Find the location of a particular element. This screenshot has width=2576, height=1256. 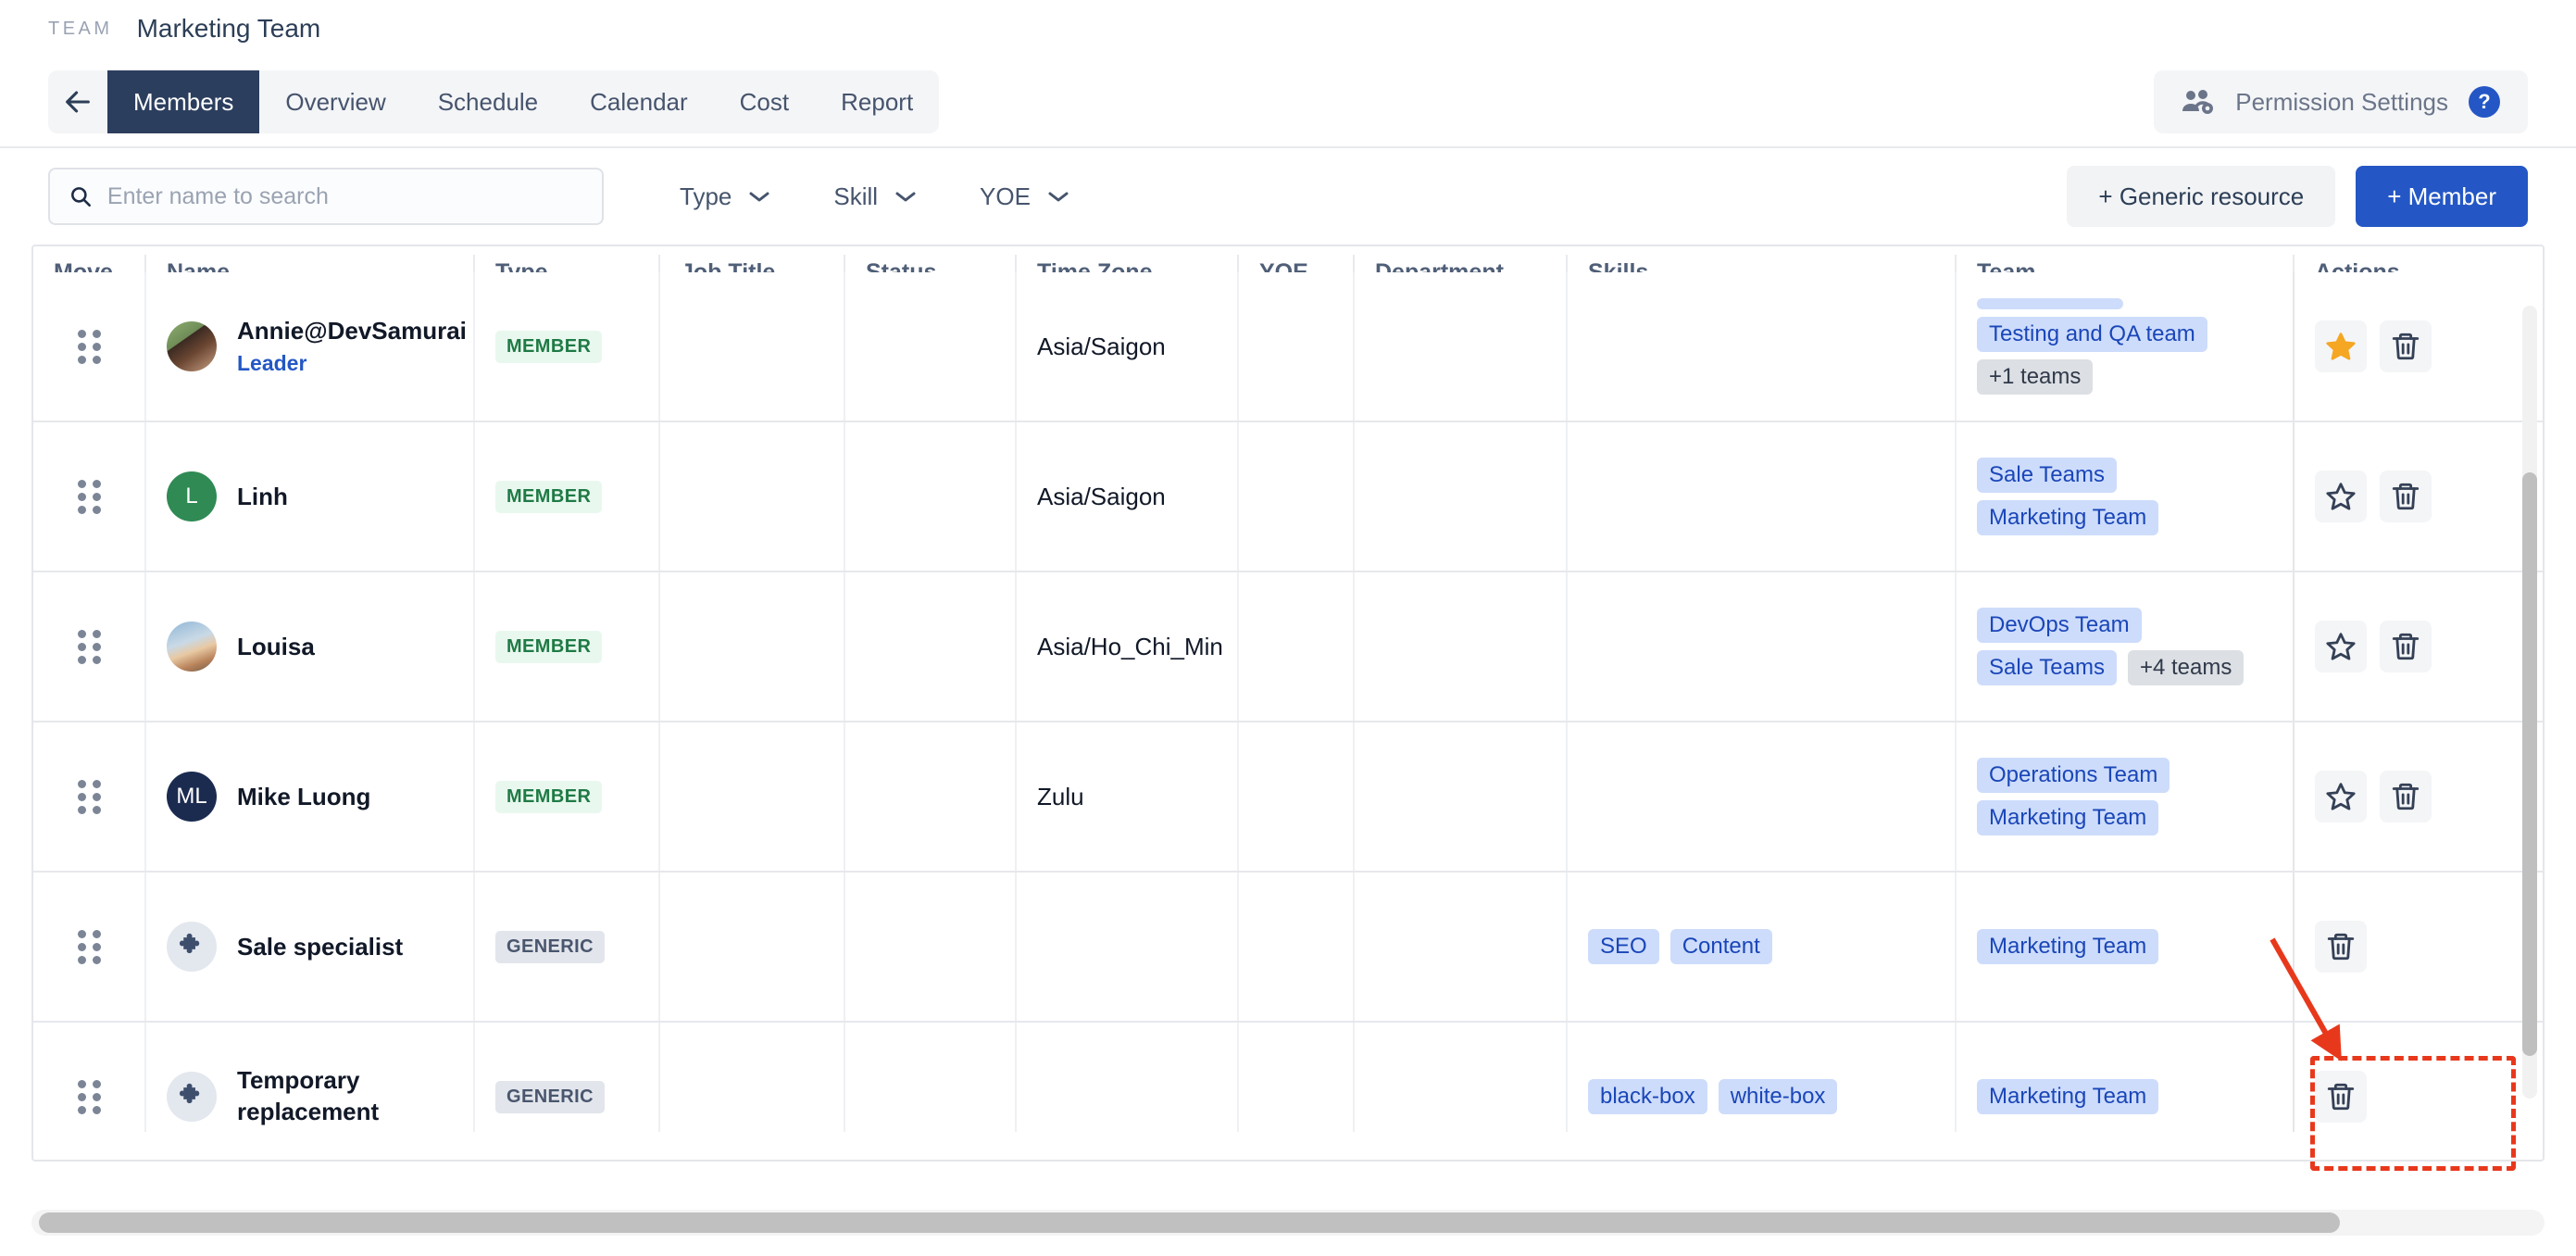

tab-report: Report is located at coordinates (877, 102).